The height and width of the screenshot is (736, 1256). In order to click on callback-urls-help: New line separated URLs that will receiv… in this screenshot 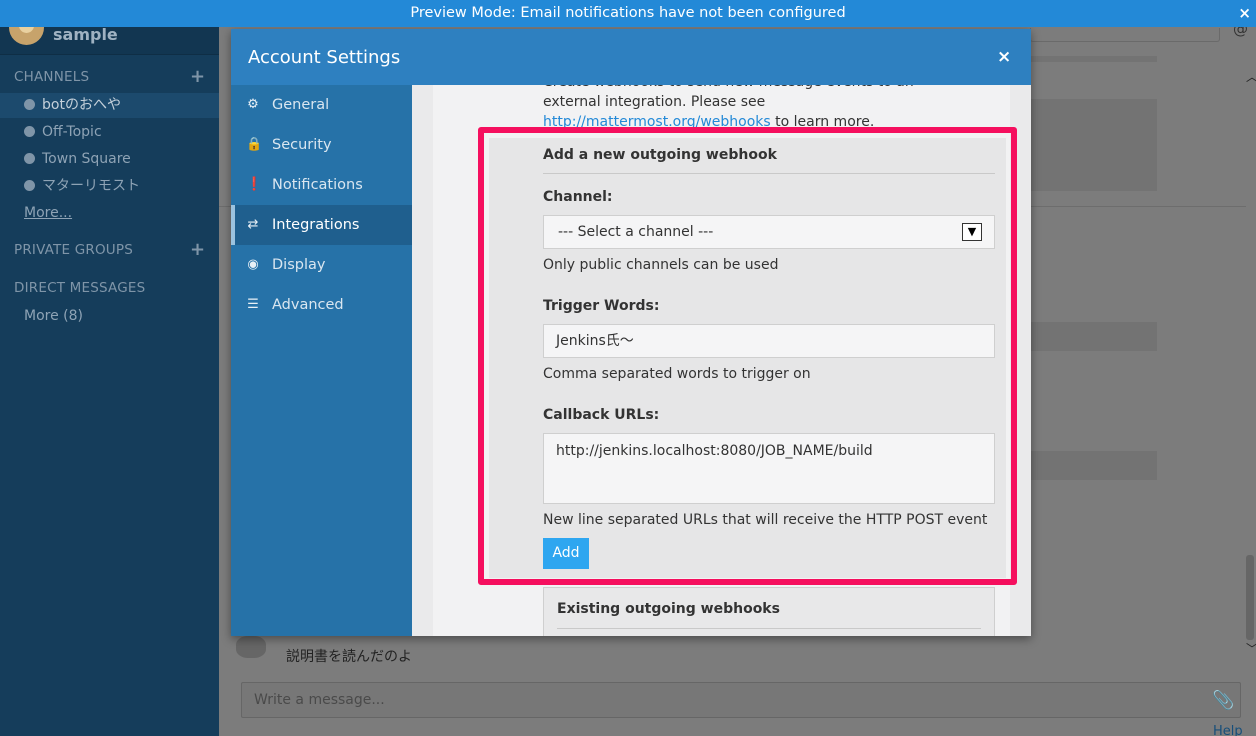, I will do `click(765, 520)`.